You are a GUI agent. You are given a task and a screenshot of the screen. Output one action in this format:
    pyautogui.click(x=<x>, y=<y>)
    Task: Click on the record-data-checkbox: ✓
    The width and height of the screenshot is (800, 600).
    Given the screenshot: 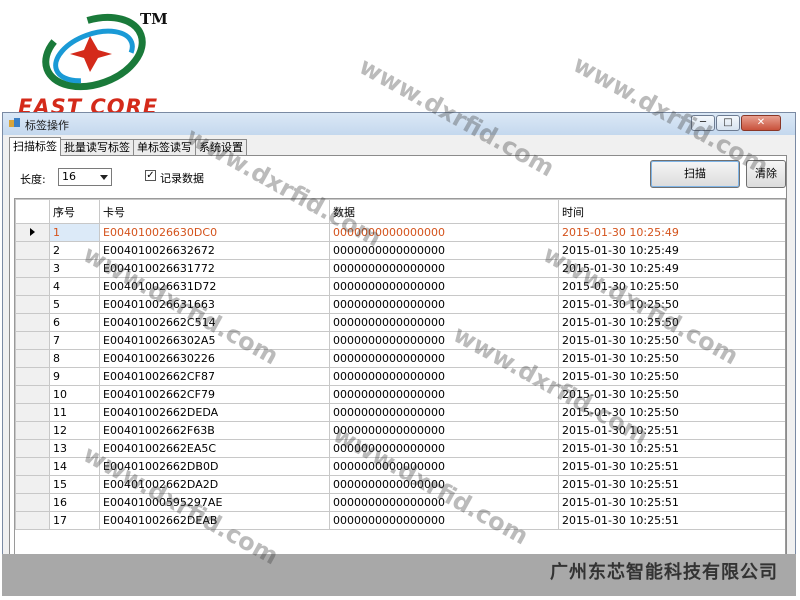 What is the action you would take?
    pyautogui.click(x=150, y=175)
    